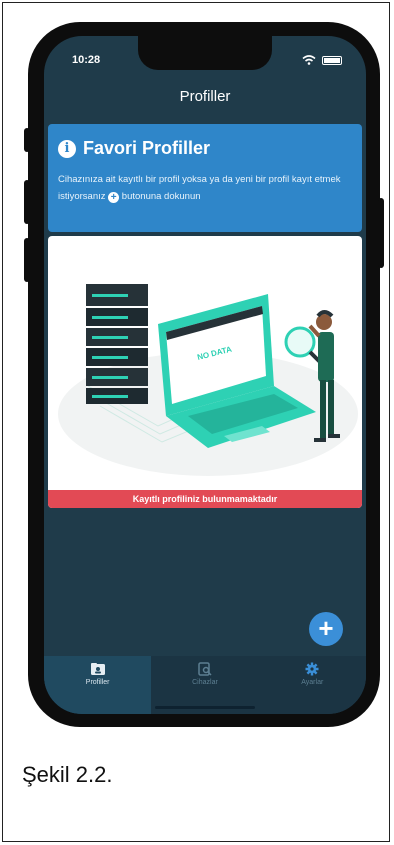  I want to click on power-button, so click(381, 233).